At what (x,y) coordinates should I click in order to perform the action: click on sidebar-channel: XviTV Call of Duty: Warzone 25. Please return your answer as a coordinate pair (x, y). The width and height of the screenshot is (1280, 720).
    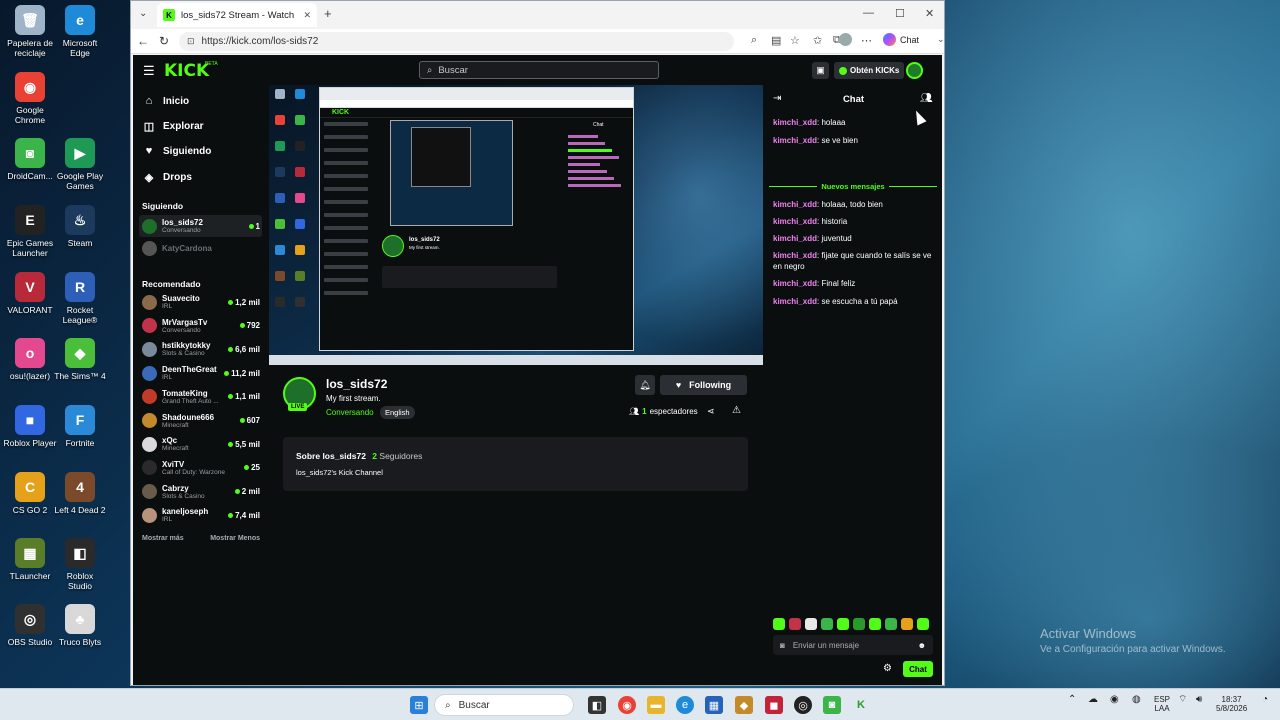
    Looking at the image, I should click on (200, 468).